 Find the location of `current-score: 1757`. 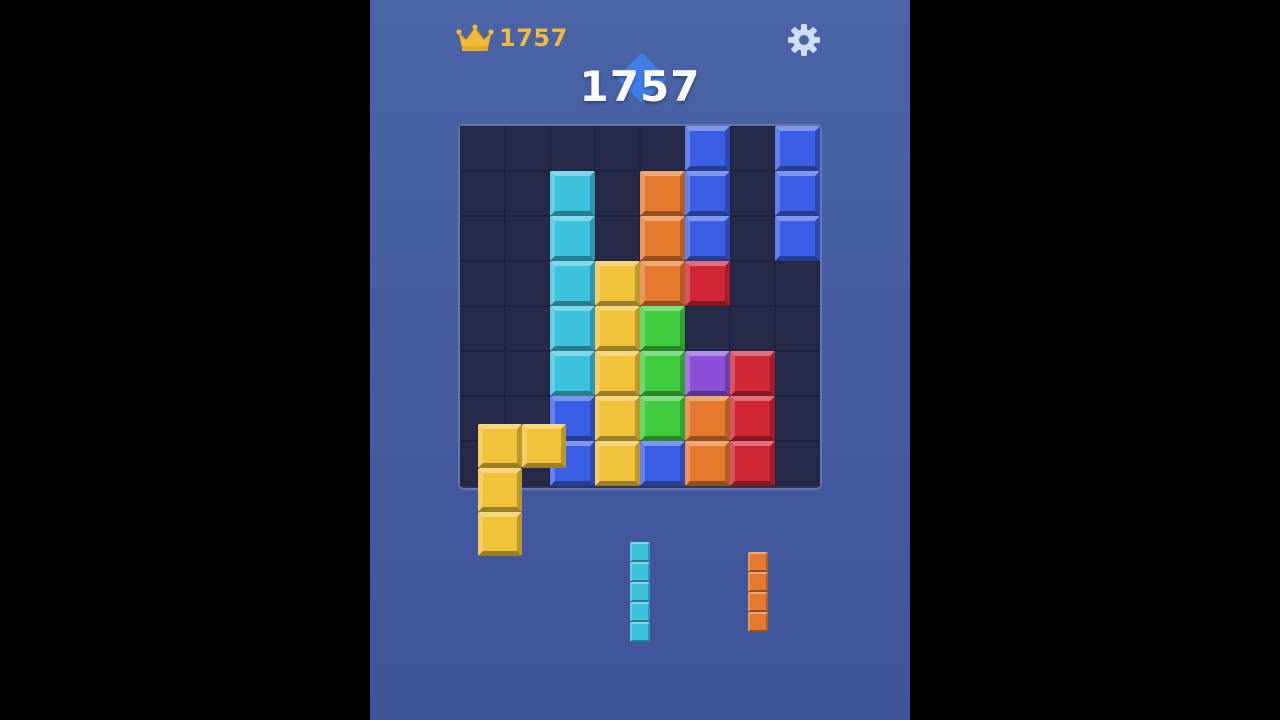

current-score: 1757 is located at coordinates (640, 87).